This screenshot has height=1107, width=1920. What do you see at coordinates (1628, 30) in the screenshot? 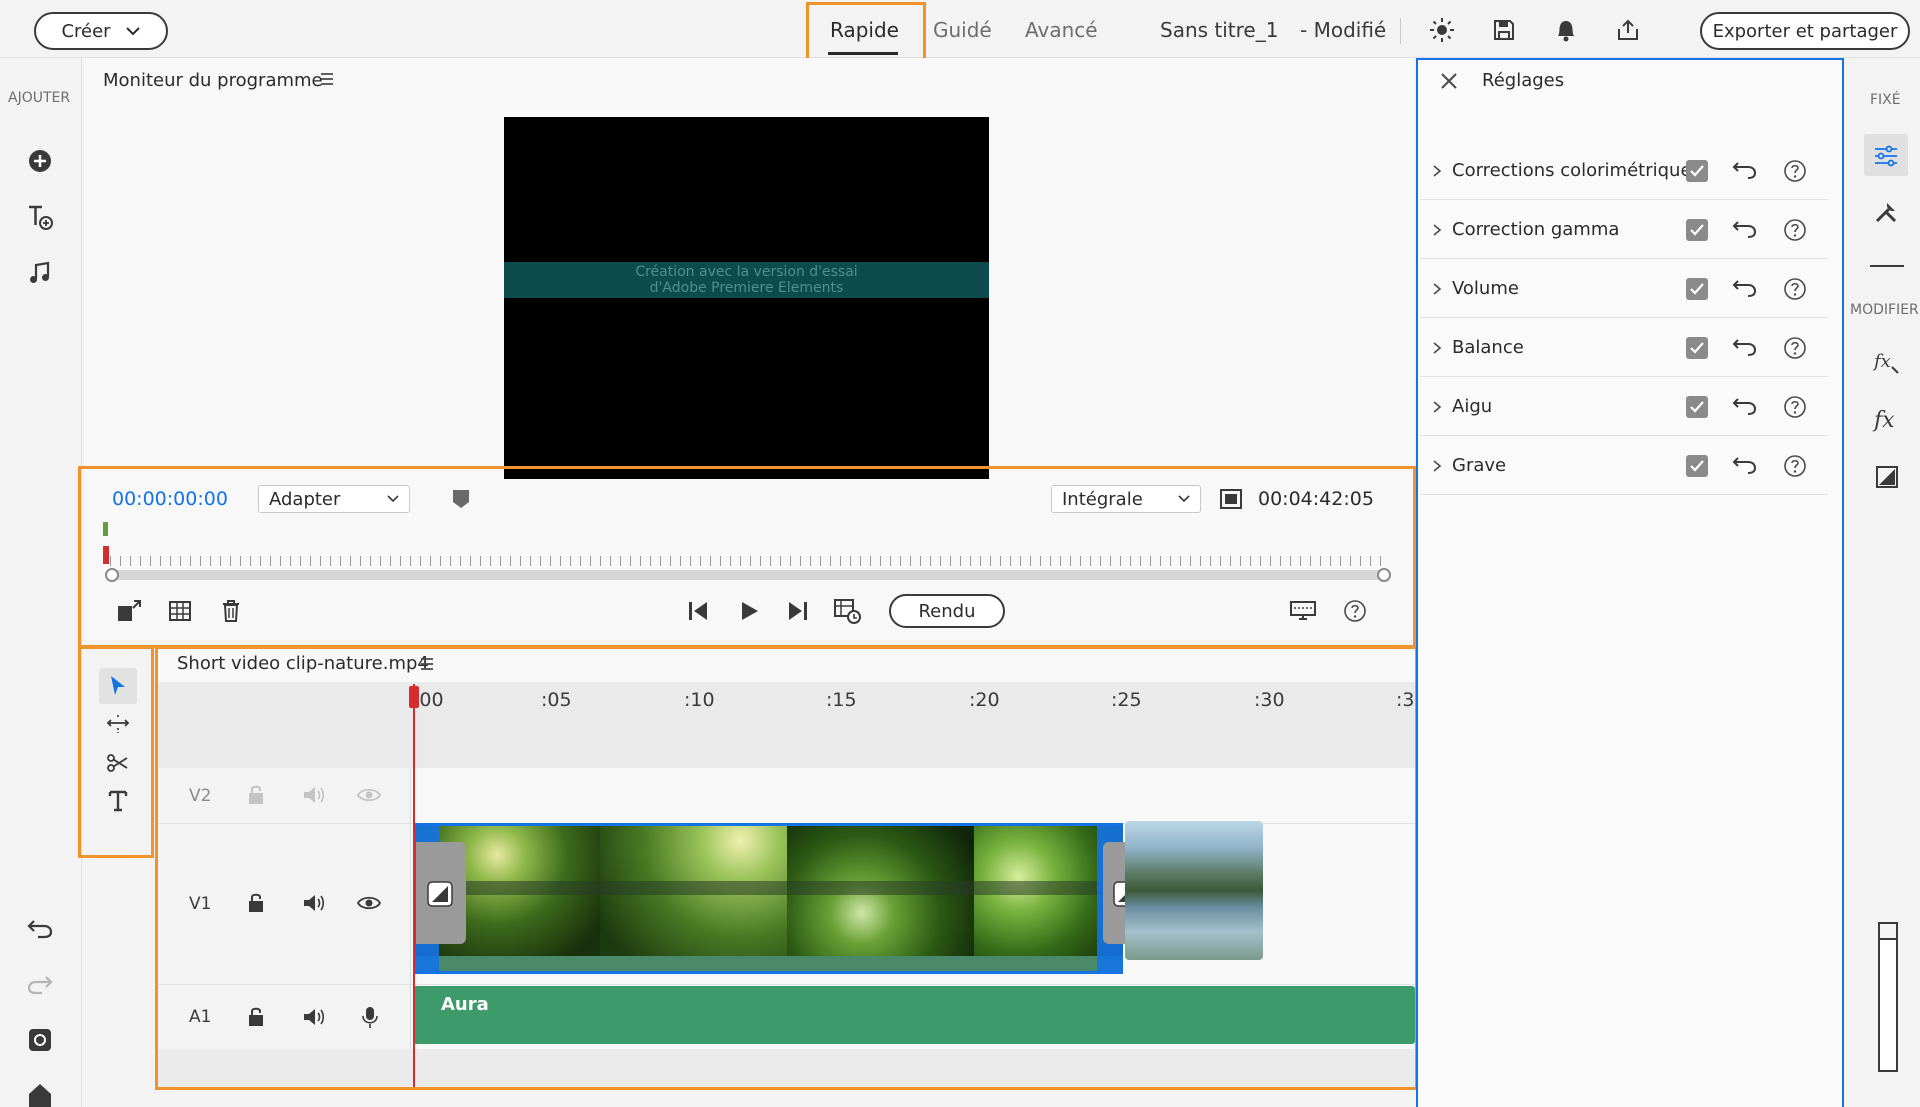
I see `share-upload-icon` at bounding box center [1628, 30].